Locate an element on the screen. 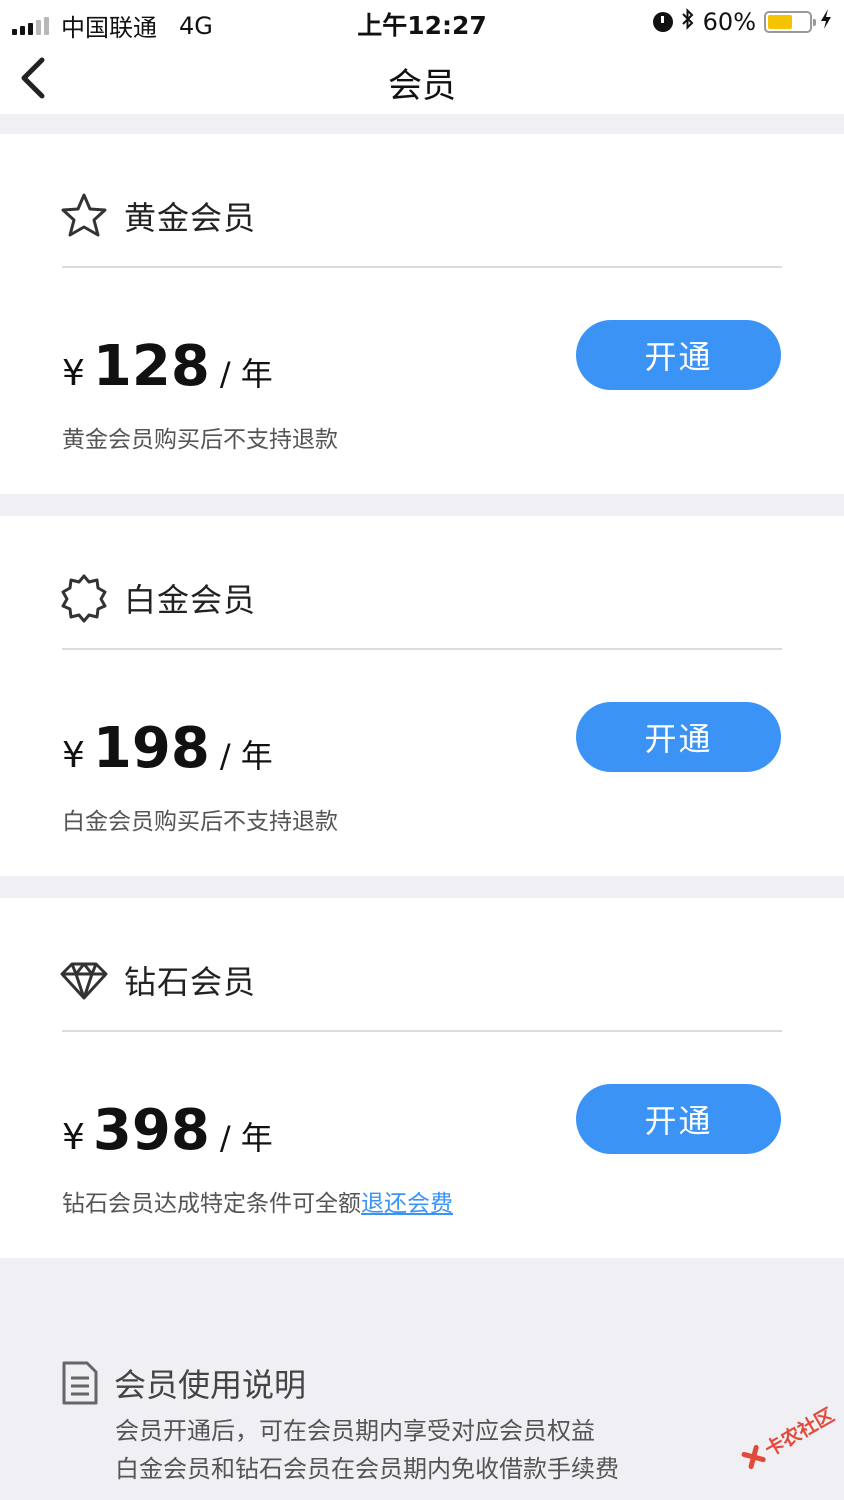 Image resolution: width=844 pixels, height=1500 pixels. status-right: 60% is located at coordinates (742, 22).